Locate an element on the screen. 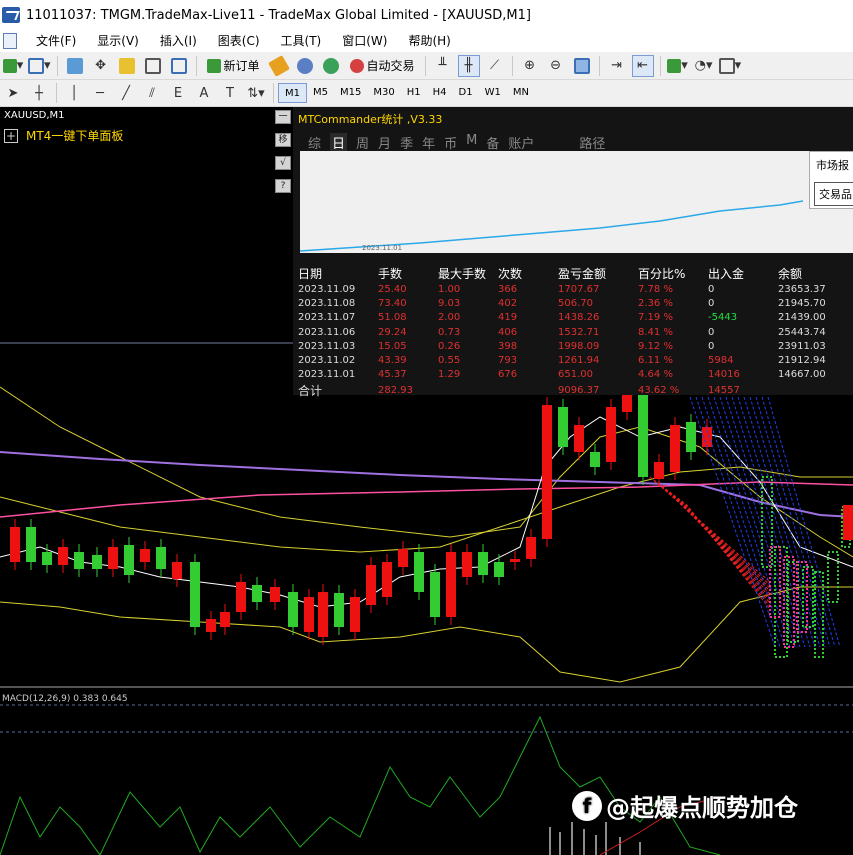 This screenshot has height=855, width=853. text-icon: A is located at coordinates (204, 93).